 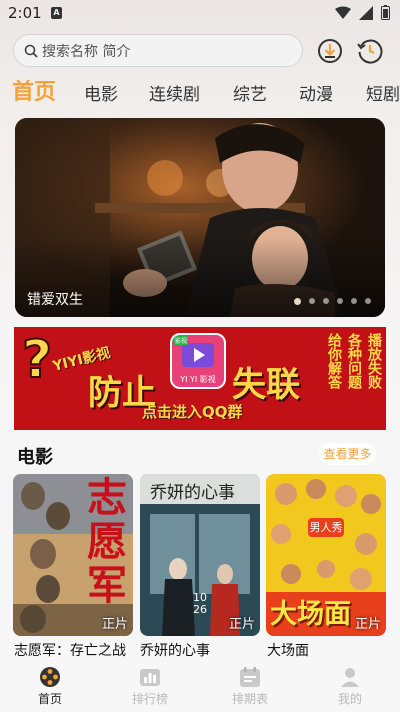 I want to click on history-icon, so click(x=370, y=51).